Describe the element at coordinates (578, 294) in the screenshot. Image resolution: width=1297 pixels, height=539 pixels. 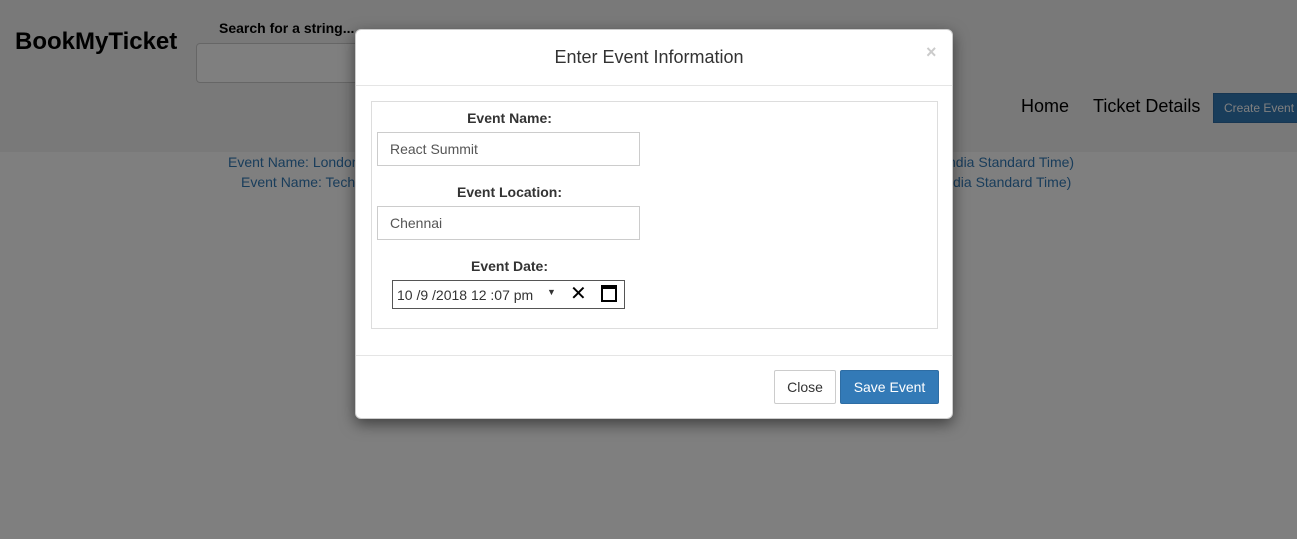
I see `clear-date-icon: ✕` at that location.